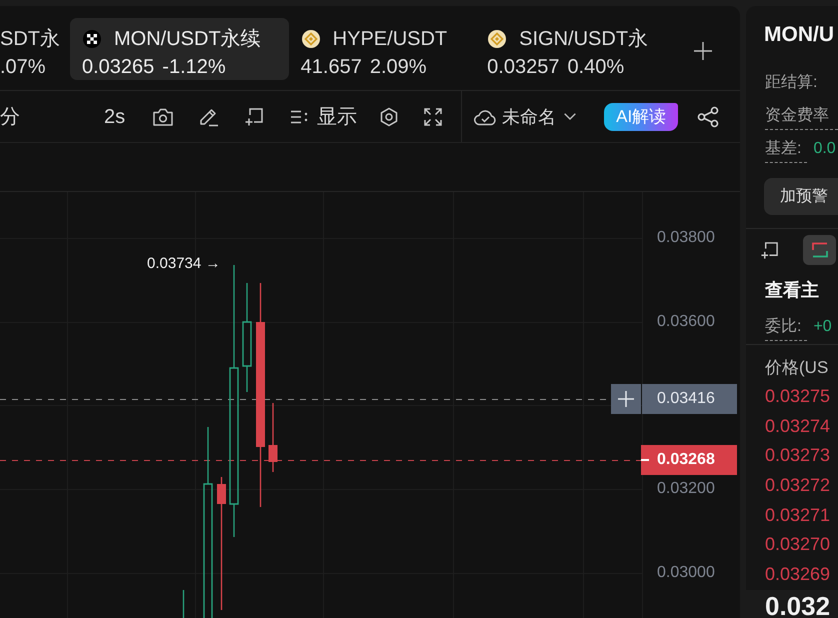 The width and height of the screenshot is (838, 618). Describe the element at coordinates (115, 116) in the screenshot. I see `refresh-button: 2s` at that location.